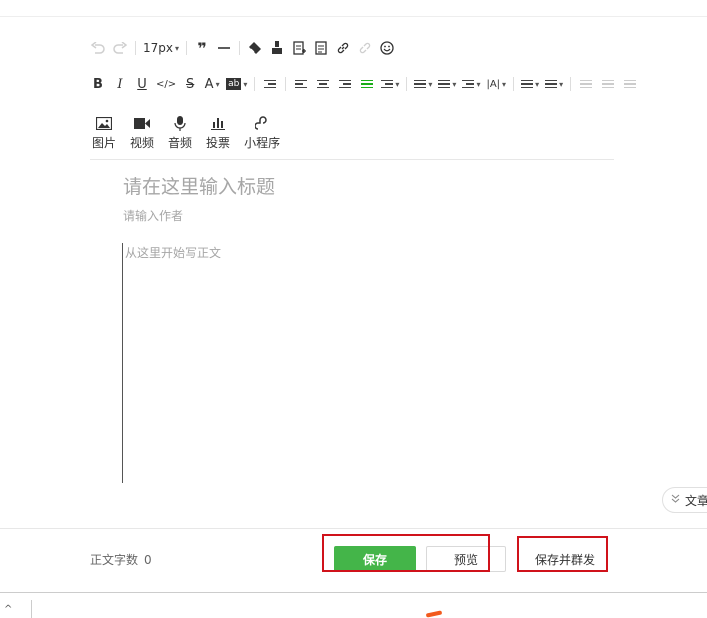  I want to click on spacing-before-dropdown: ▾, so click(423, 84).